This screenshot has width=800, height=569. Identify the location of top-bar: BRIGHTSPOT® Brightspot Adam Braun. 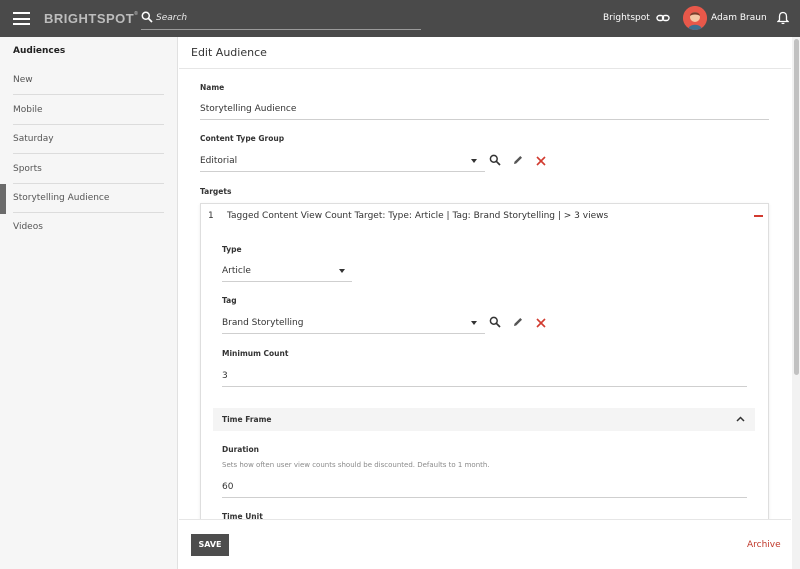
(400, 18).